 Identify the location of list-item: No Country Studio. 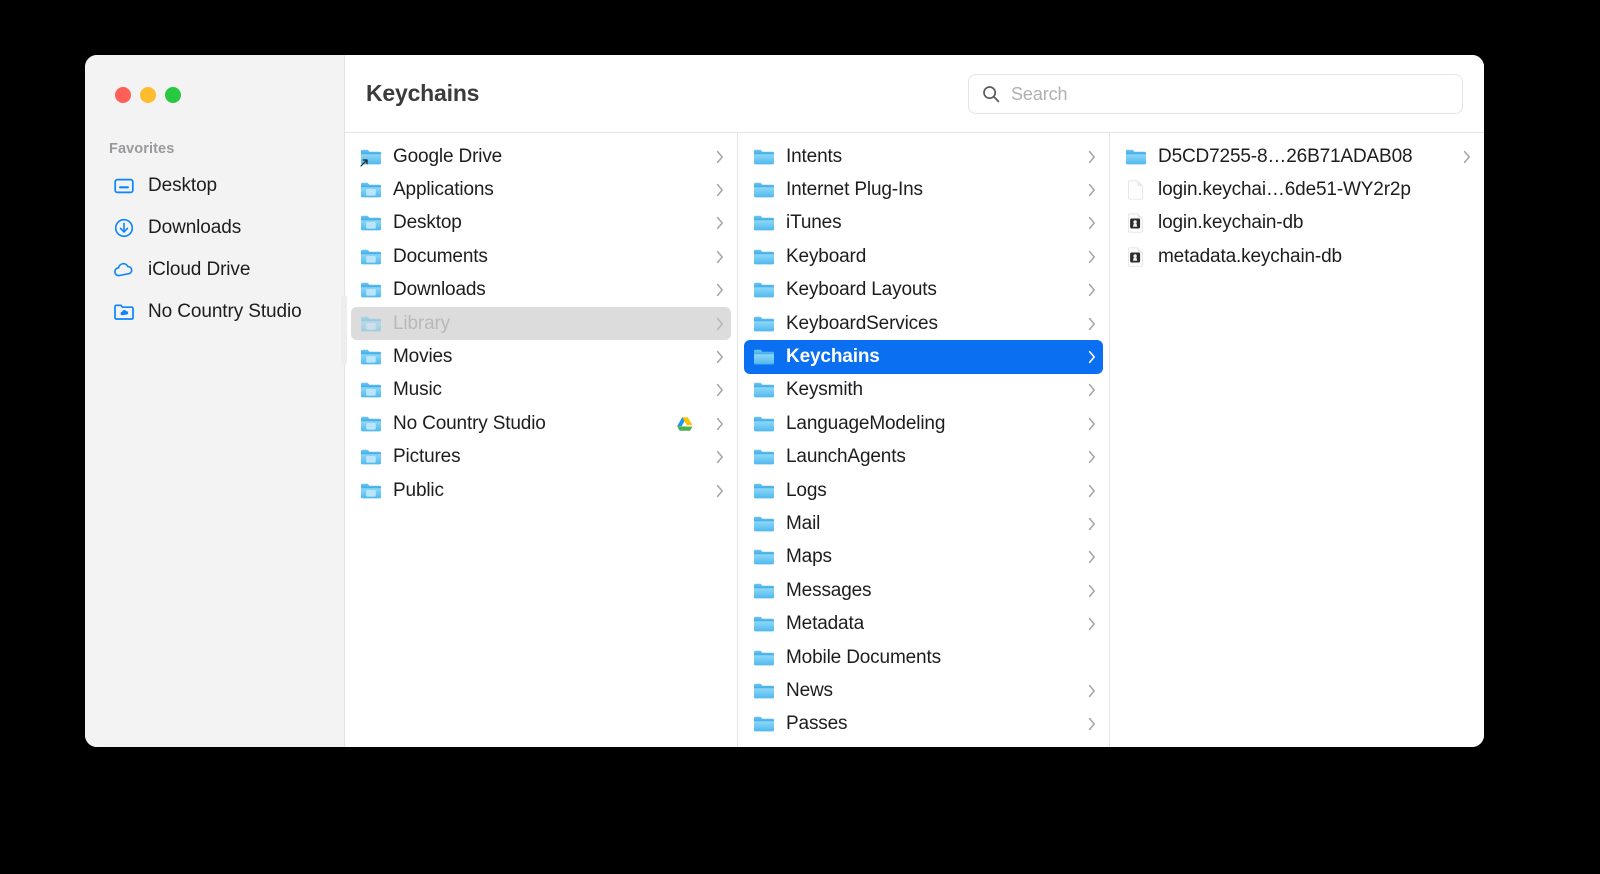
(541, 423).